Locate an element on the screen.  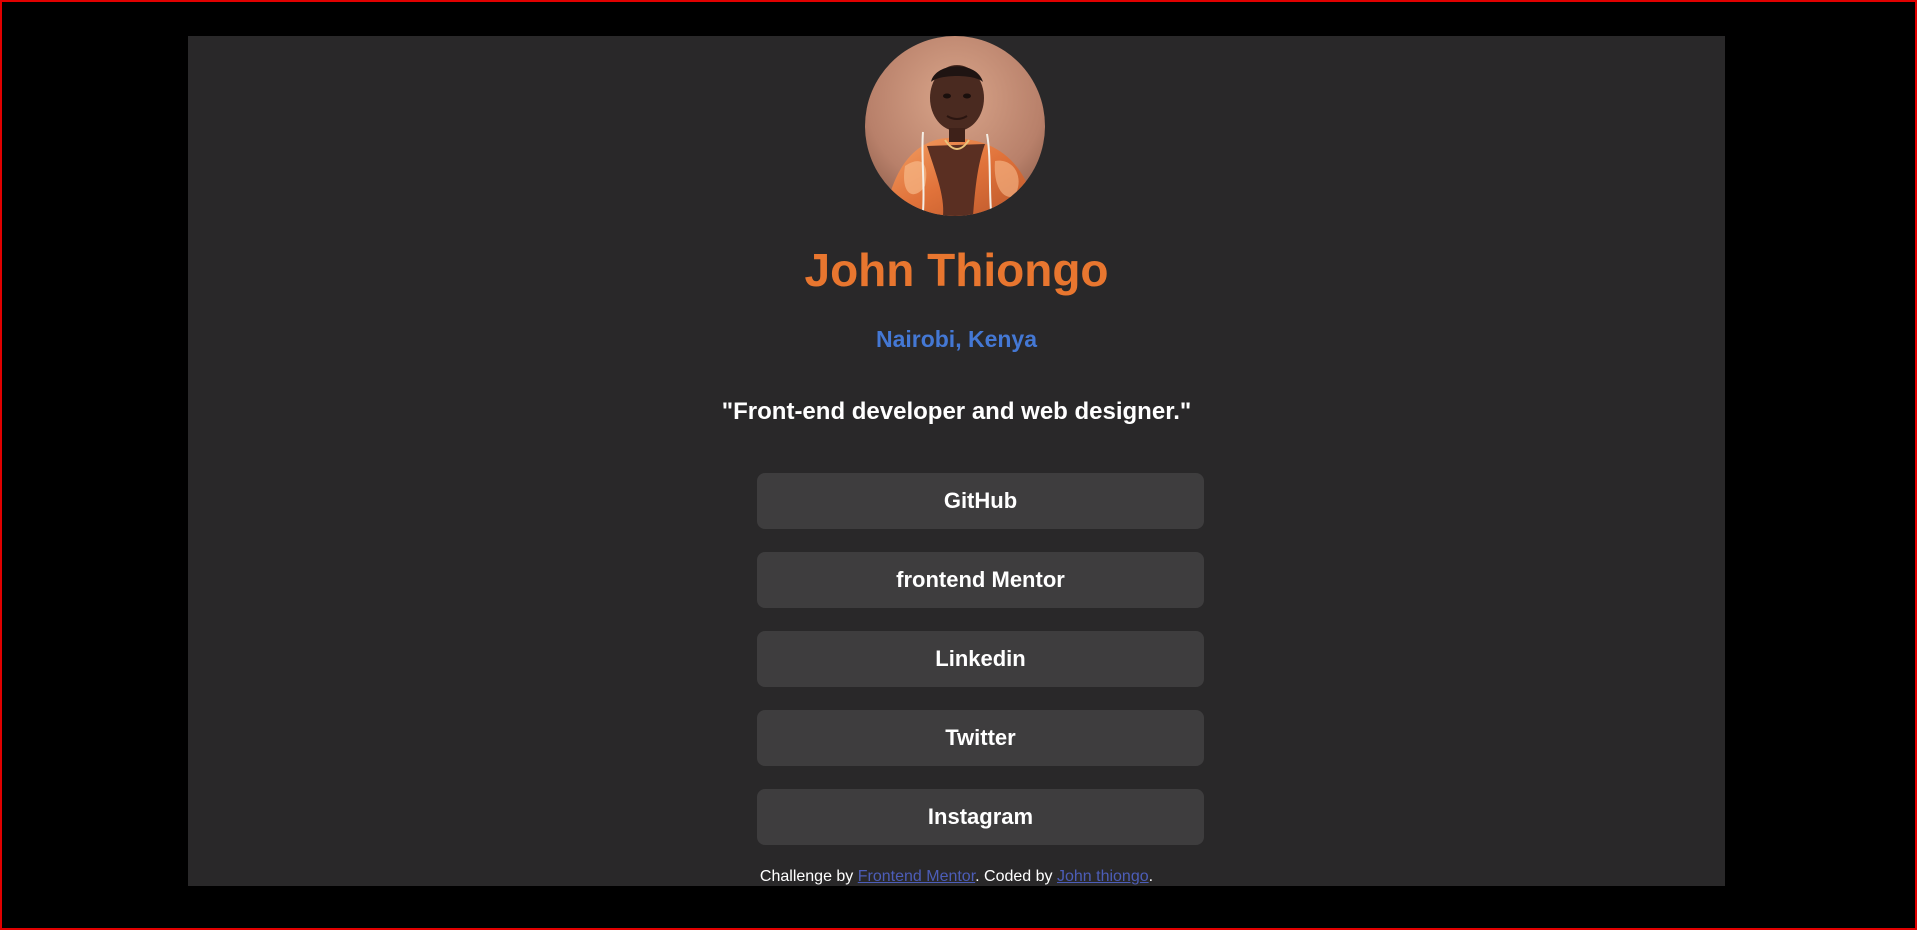
github-button: GitHub is located at coordinates (980, 501).